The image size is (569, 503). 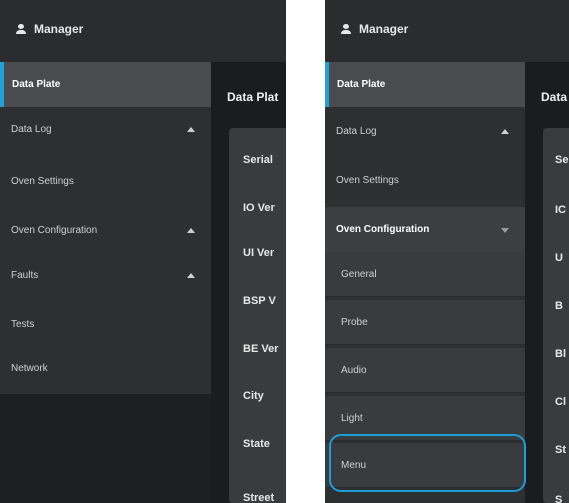 I want to click on sidebar-item-label: Audio, so click(x=354, y=370).